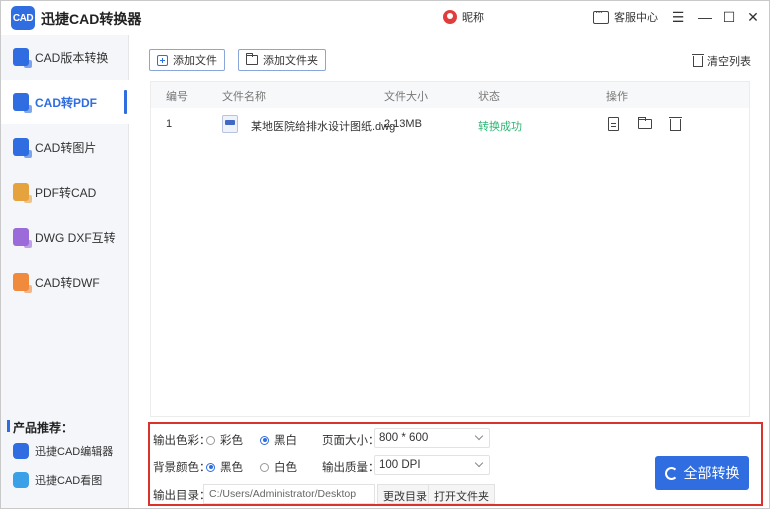 This screenshot has width=770, height=509. I want to click on radio-label: 彩色, so click(231, 441).